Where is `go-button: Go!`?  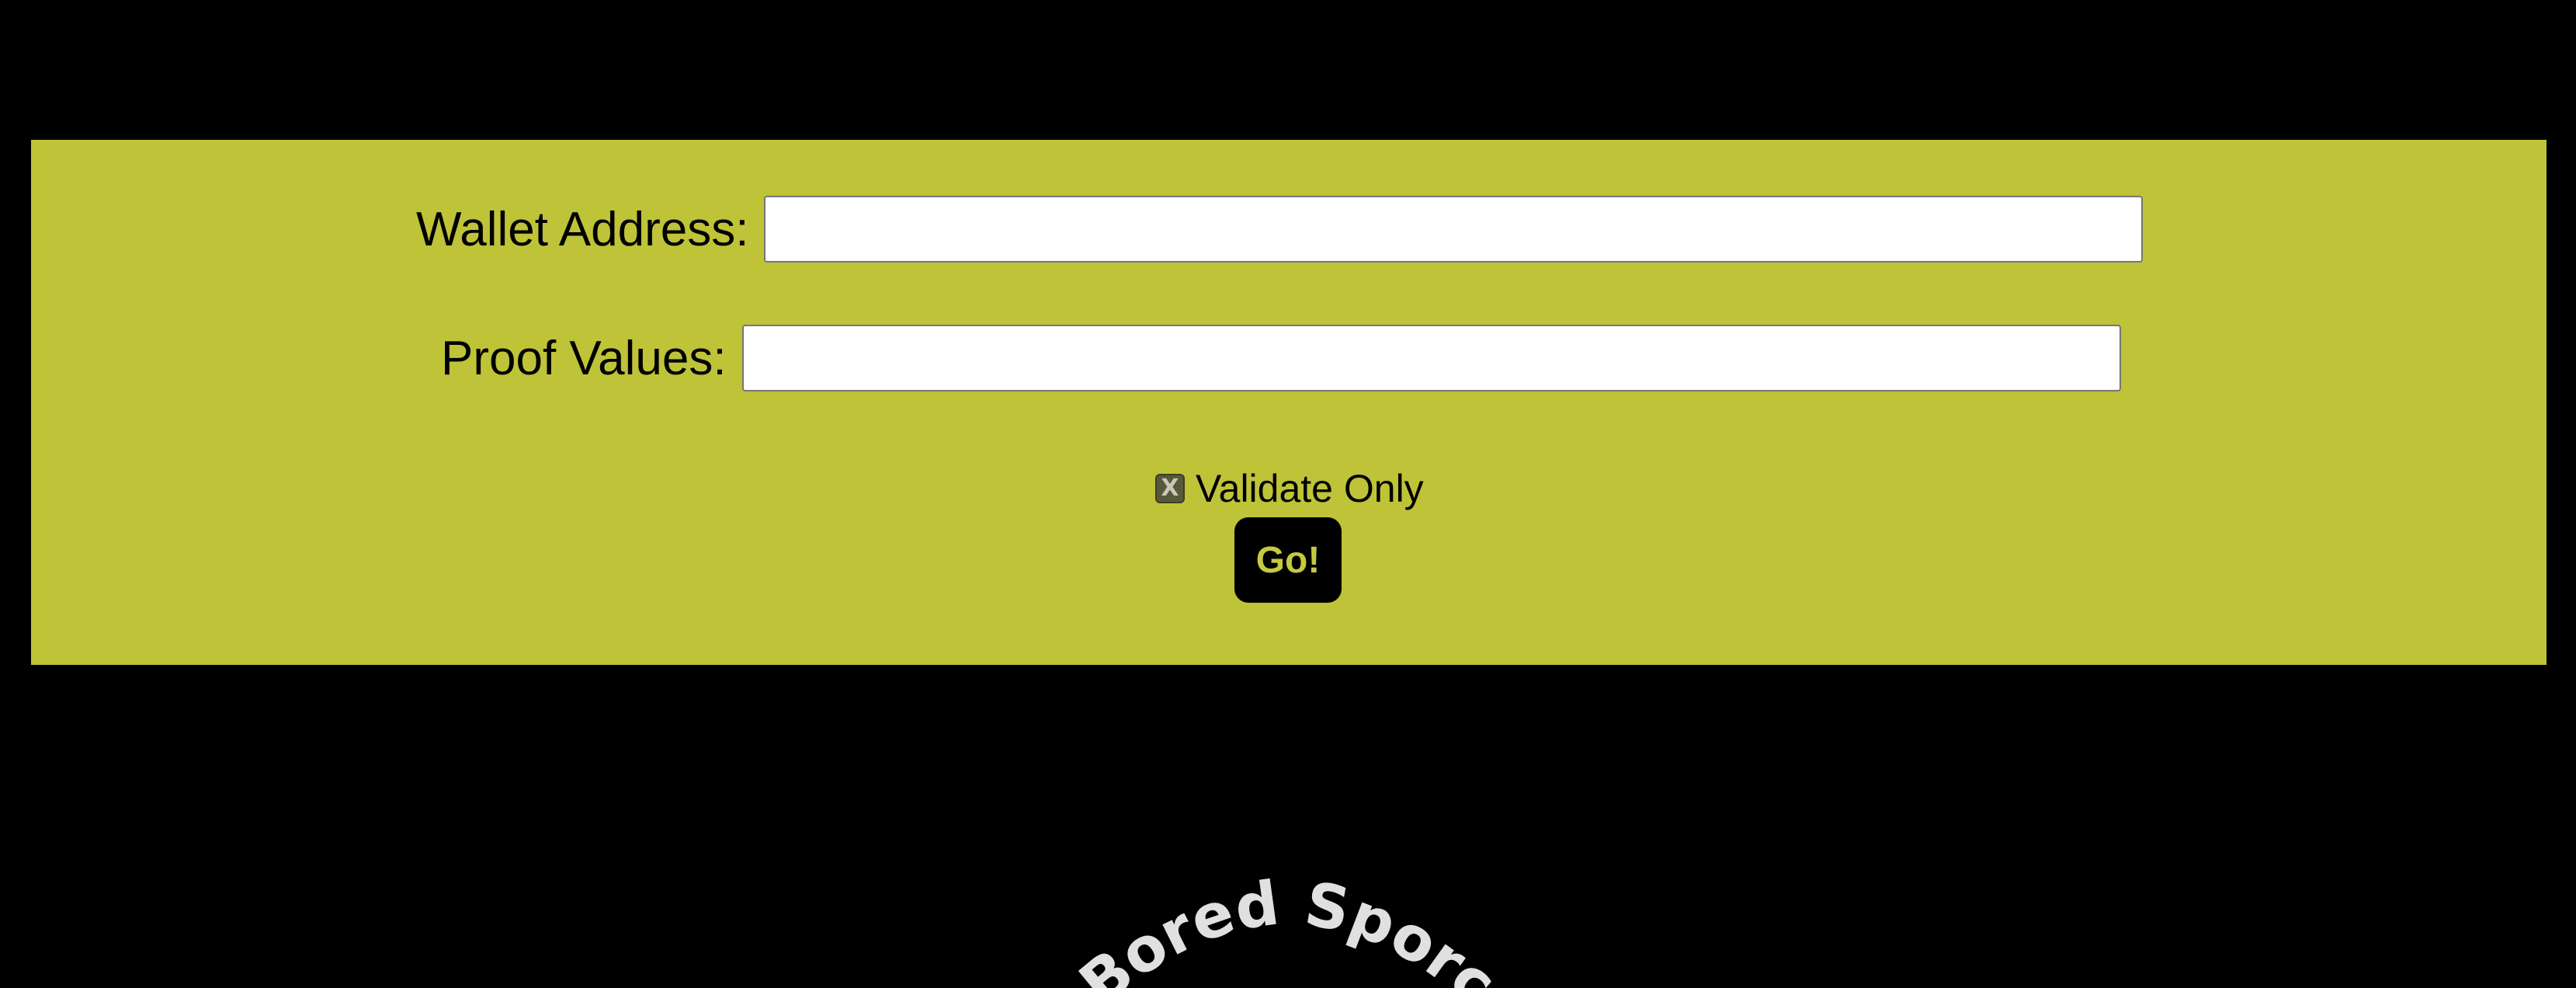
go-button: Go! is located at coordinates (1288, 560).